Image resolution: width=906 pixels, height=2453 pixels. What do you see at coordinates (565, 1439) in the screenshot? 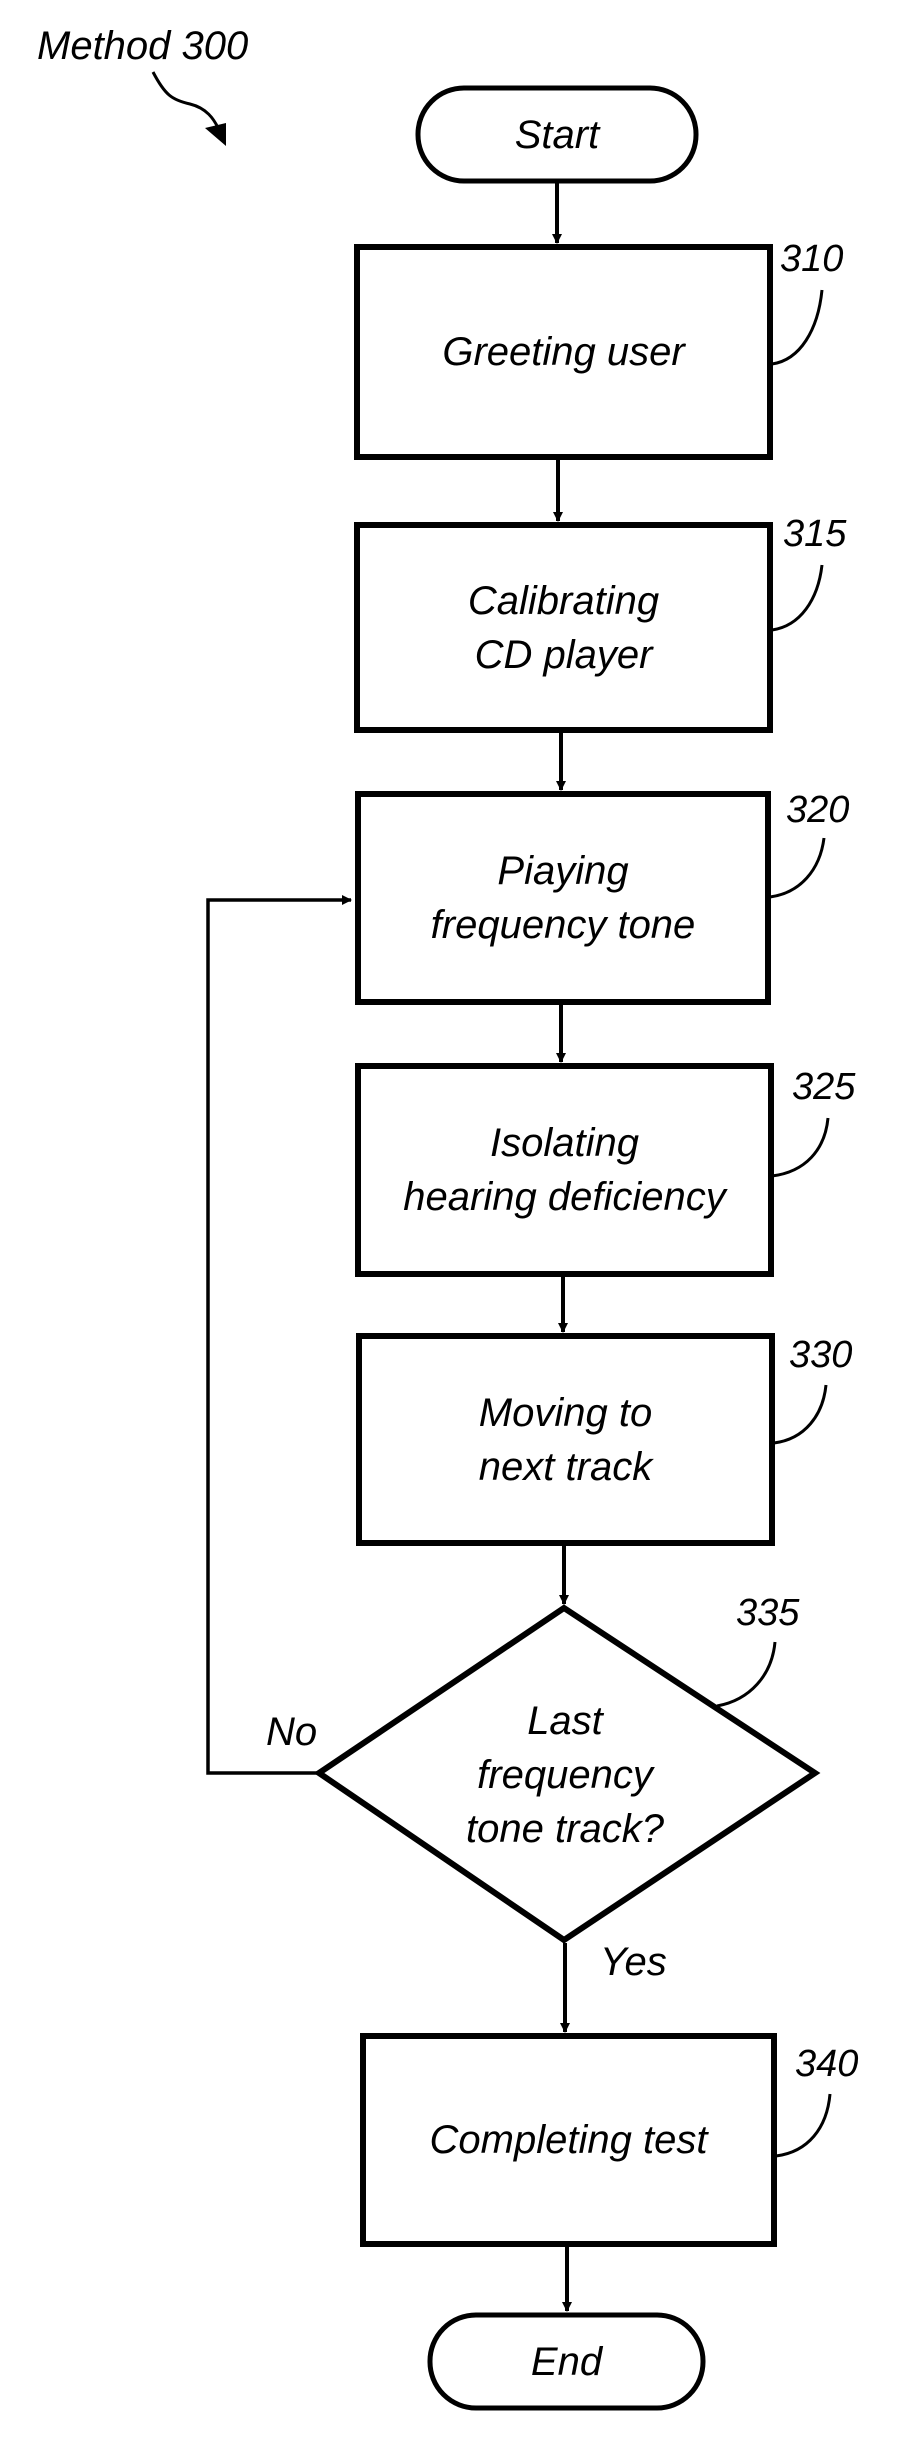
I see `node-330: Moving to next track` at bounding box center [565, 1439].